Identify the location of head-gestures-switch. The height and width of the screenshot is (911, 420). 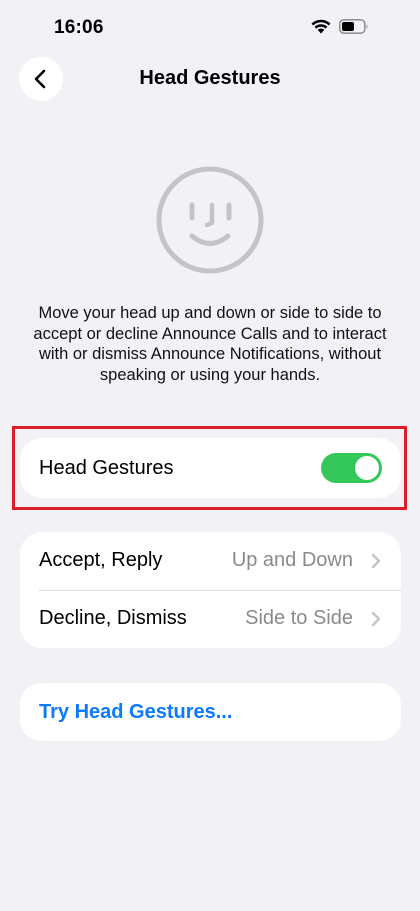
(351, 468).